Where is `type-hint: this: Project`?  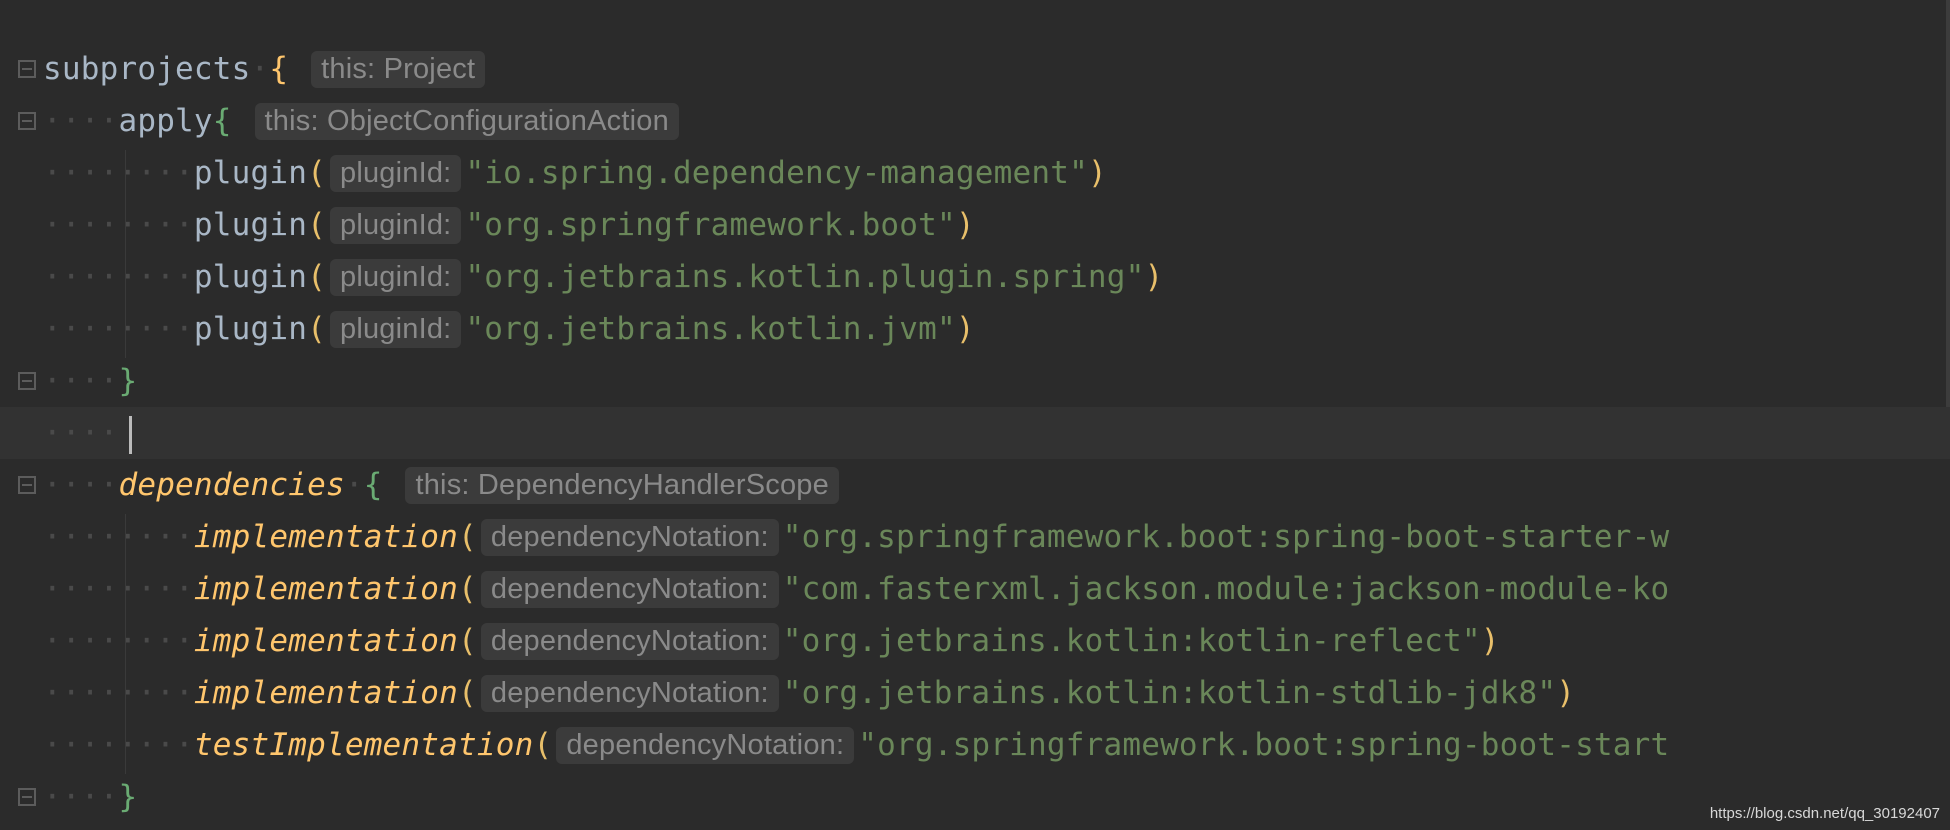
type-hint: this: Project is located at coordinates (398, 69).